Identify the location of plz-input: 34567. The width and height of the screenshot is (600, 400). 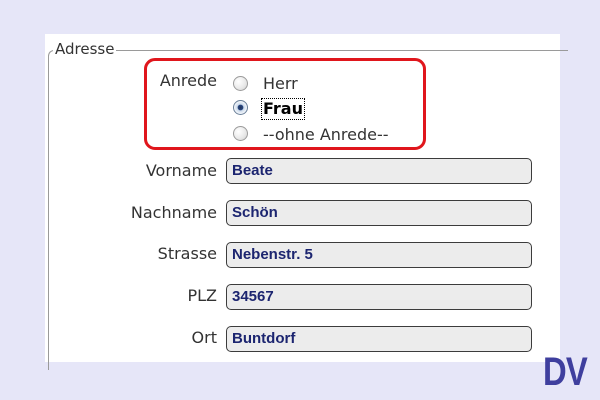
(379, 297).